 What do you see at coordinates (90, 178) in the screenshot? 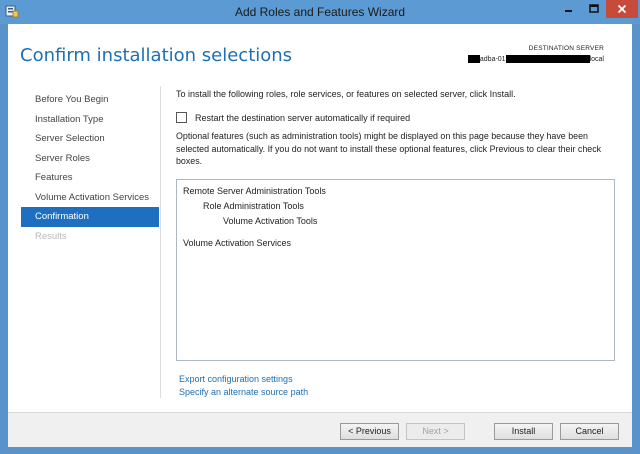
I see `nav-item-features: Features` at bounding box center [90, 178].